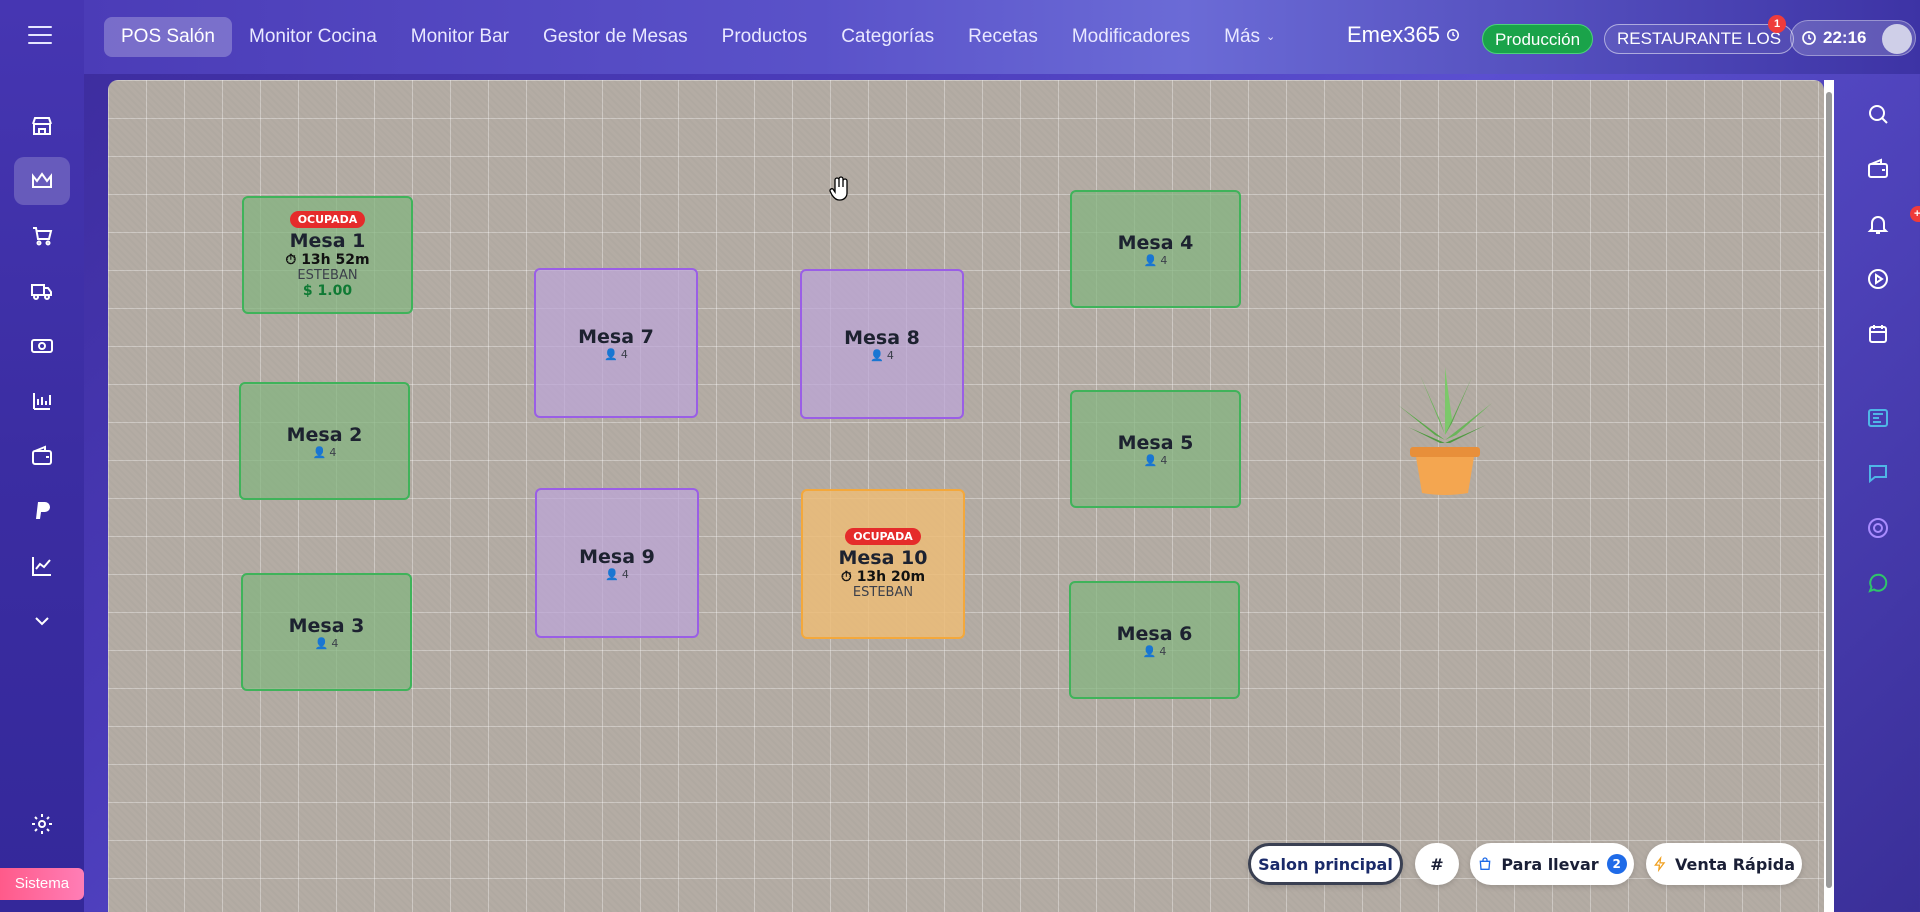  I want to click on restaurant-selector: RESTAURANTE LOS, so click(1699, 39).